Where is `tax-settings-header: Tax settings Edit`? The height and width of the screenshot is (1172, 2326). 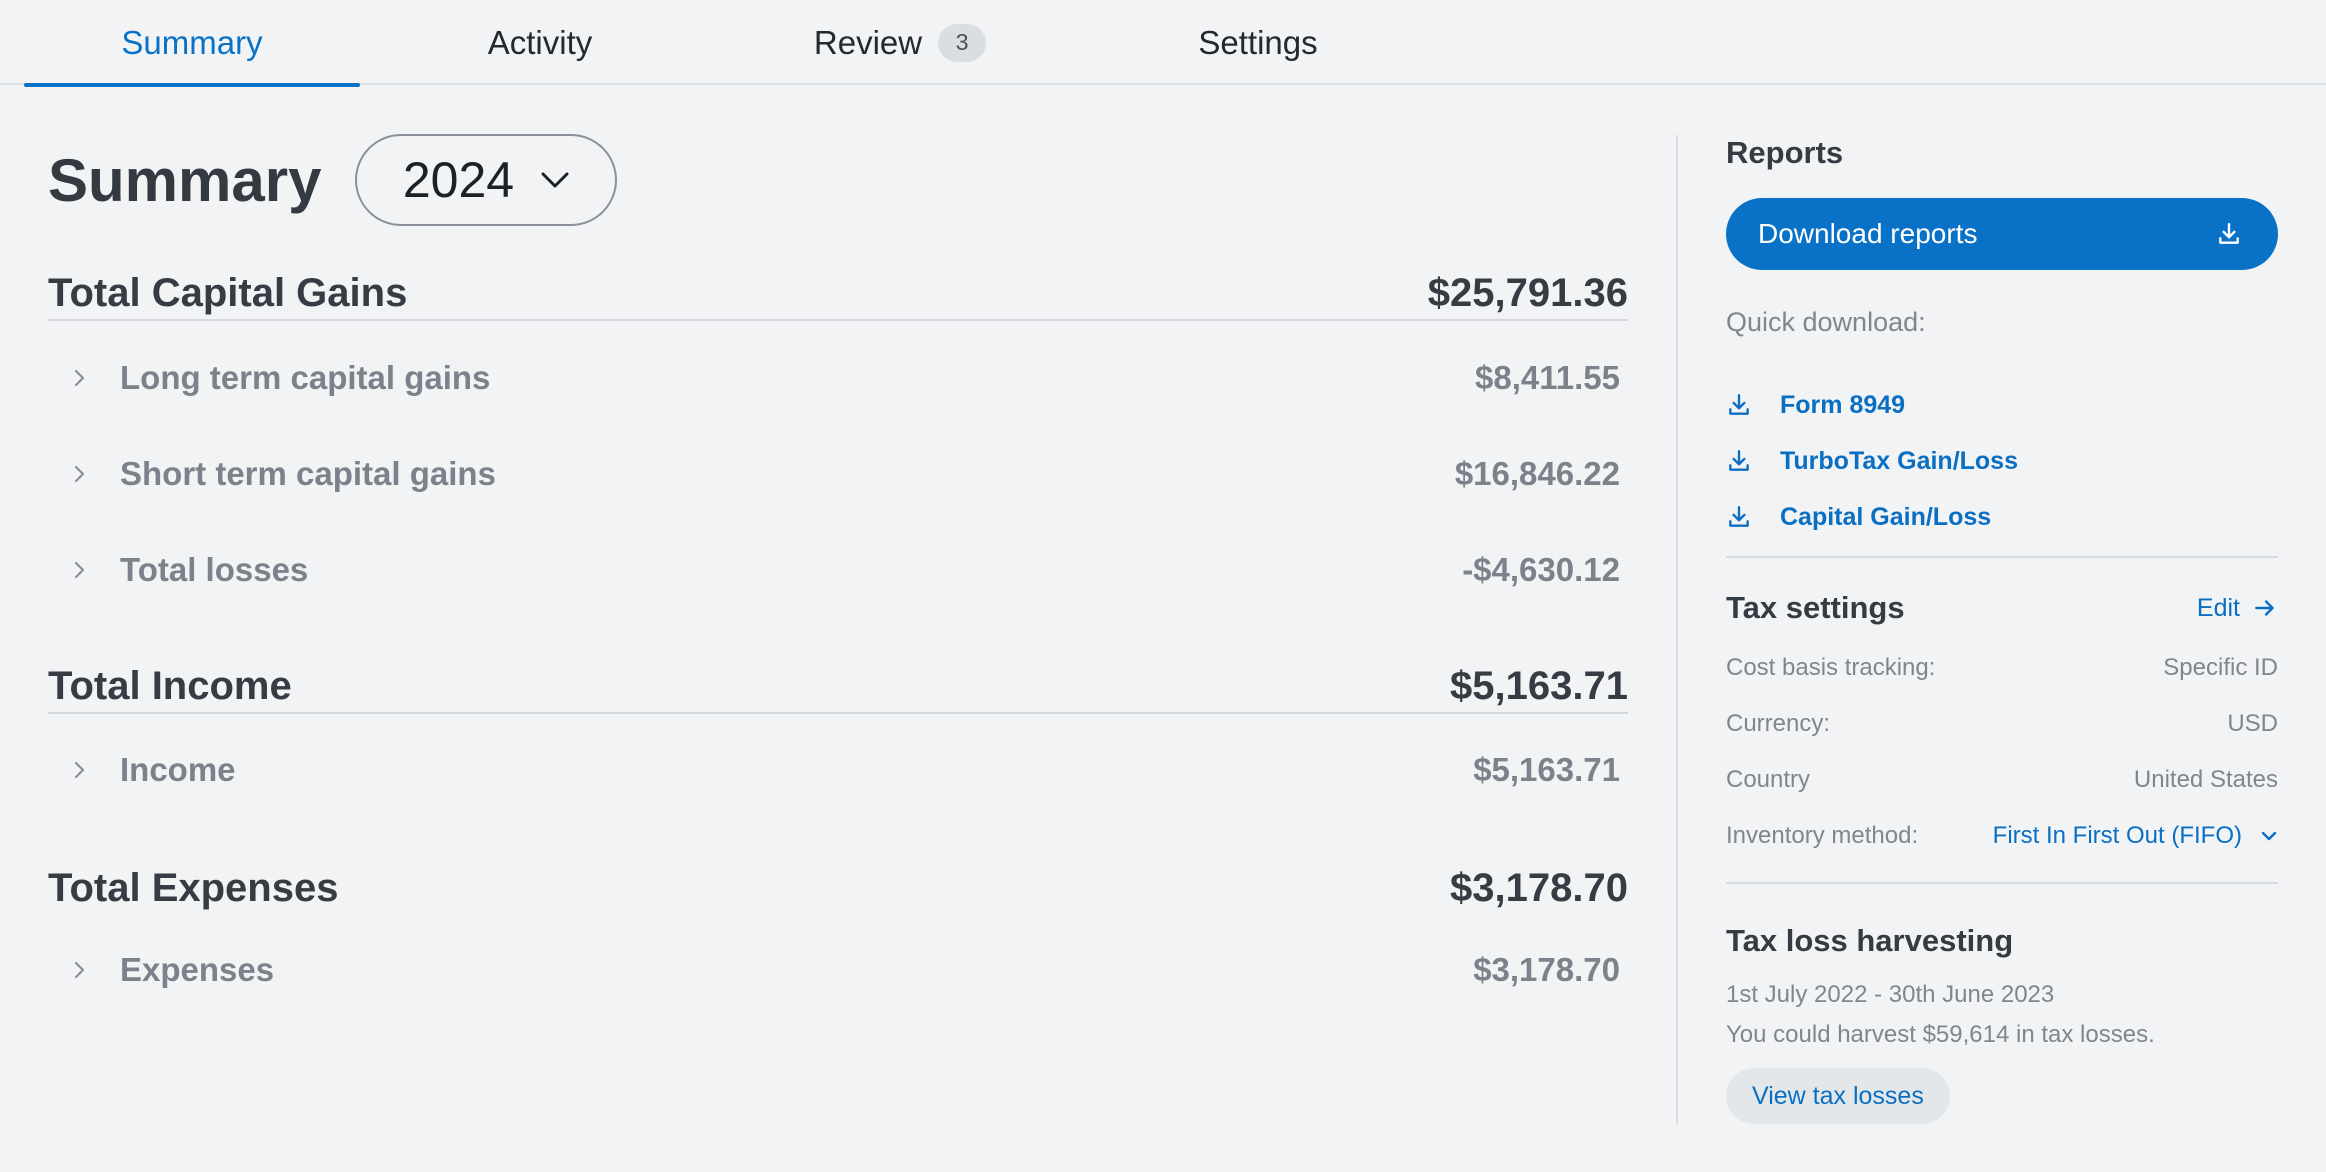
tax-settings-header: Tax settings Edit is located at coordinates (2002, 608).